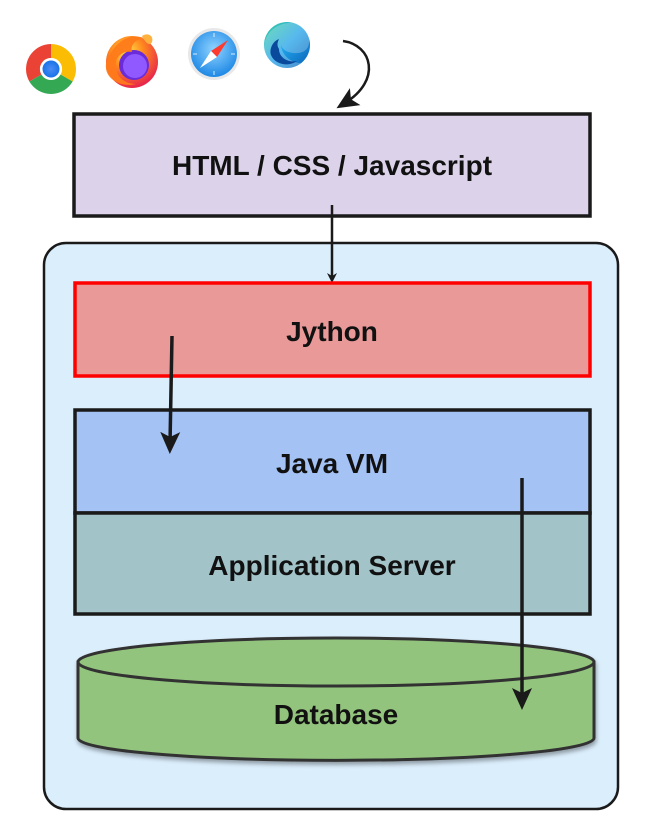 Image resolution: width=650 pixels, height=836 pixels. What do you see at coordinates (131, 61) in the screenshot?
I see `firefox-icon` at bounding box center [131, 61].